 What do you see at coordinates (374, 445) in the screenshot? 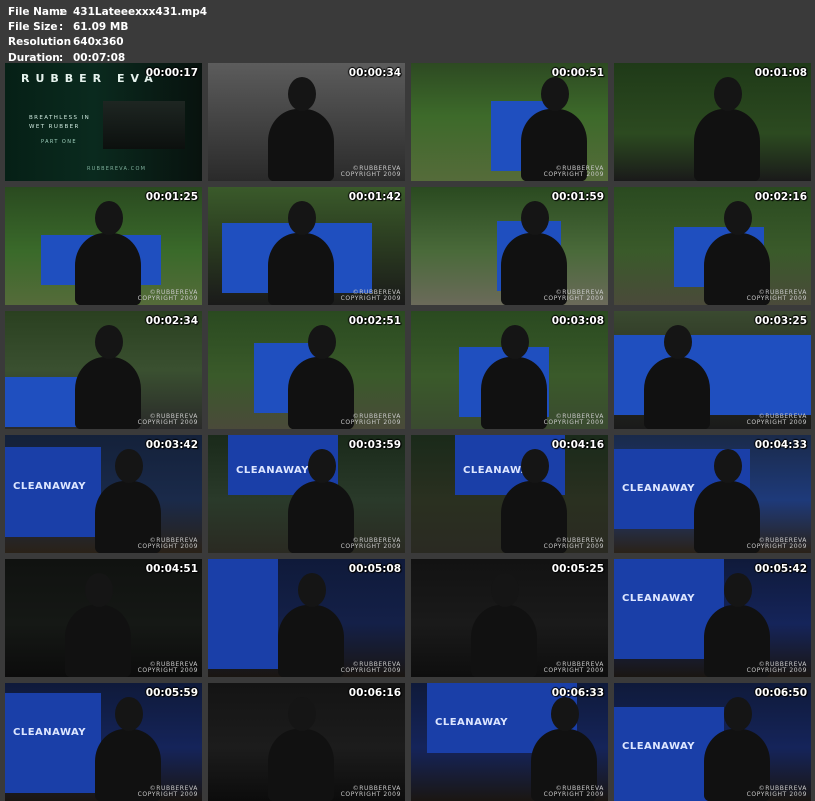
I see `thumbnail-timestamp: 00:03:59` at bounding box center [374, 445].